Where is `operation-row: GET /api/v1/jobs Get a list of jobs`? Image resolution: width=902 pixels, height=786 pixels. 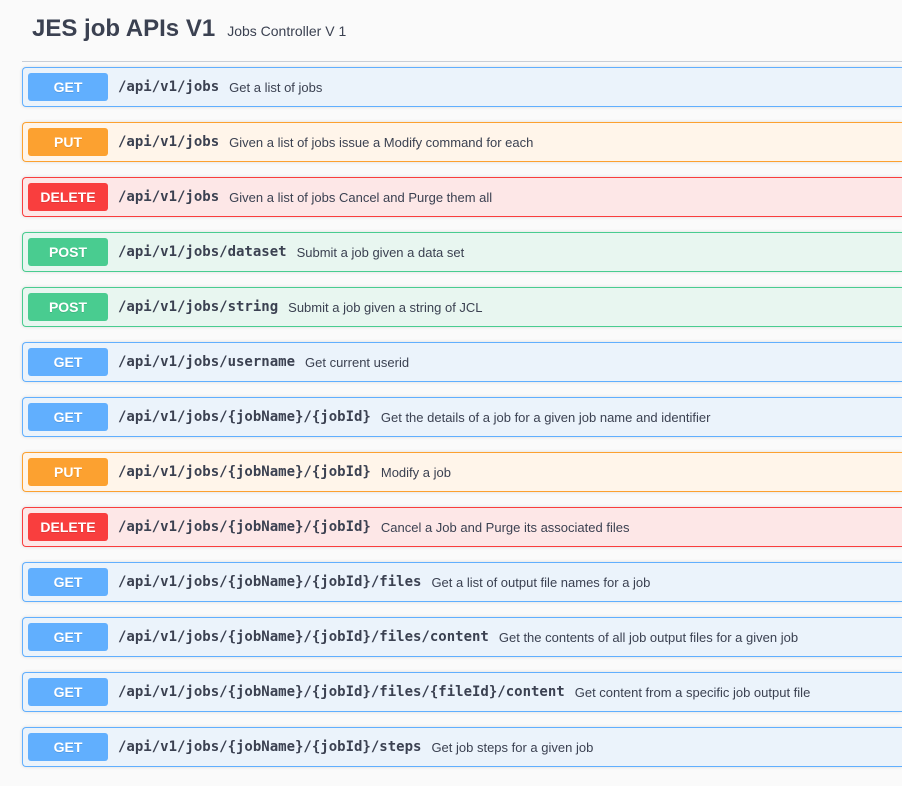 operation-row: GET /api/v1/jobs Get a list of jobs is located at coordinates (462, 87).